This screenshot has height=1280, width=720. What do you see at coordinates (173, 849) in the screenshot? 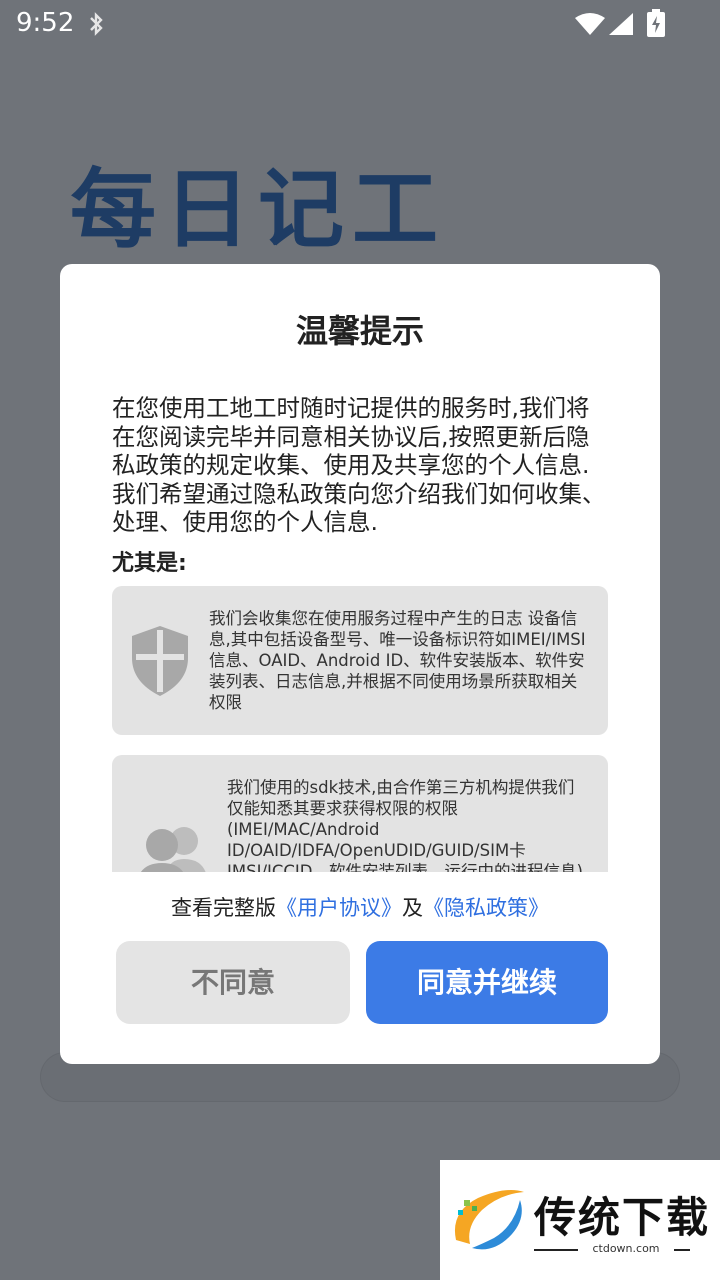
I see `users-icon` at bounding box center [173, 849].